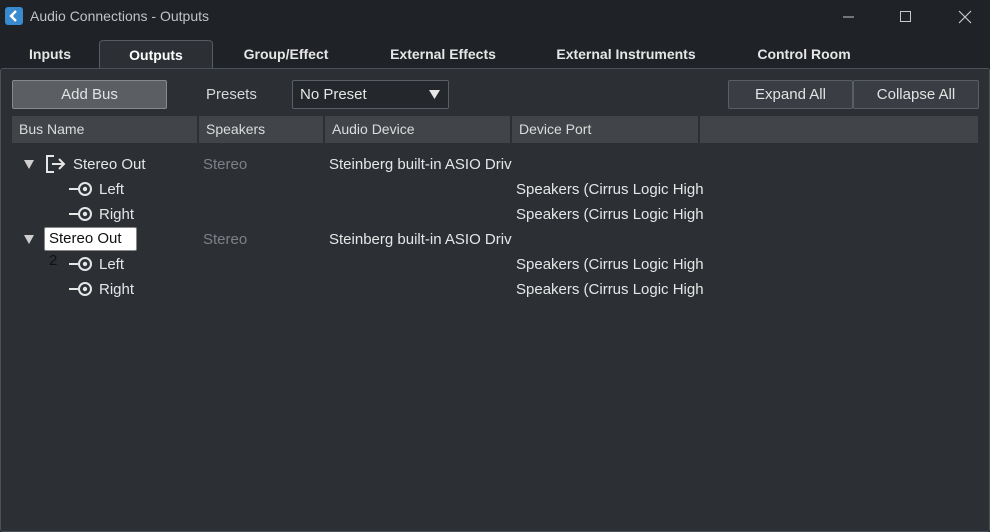 This screenshot has height=532, width=990. Describe the element at coordinates (333, 94) in the screenshot. I see `preset-value: No Preset` at that location.